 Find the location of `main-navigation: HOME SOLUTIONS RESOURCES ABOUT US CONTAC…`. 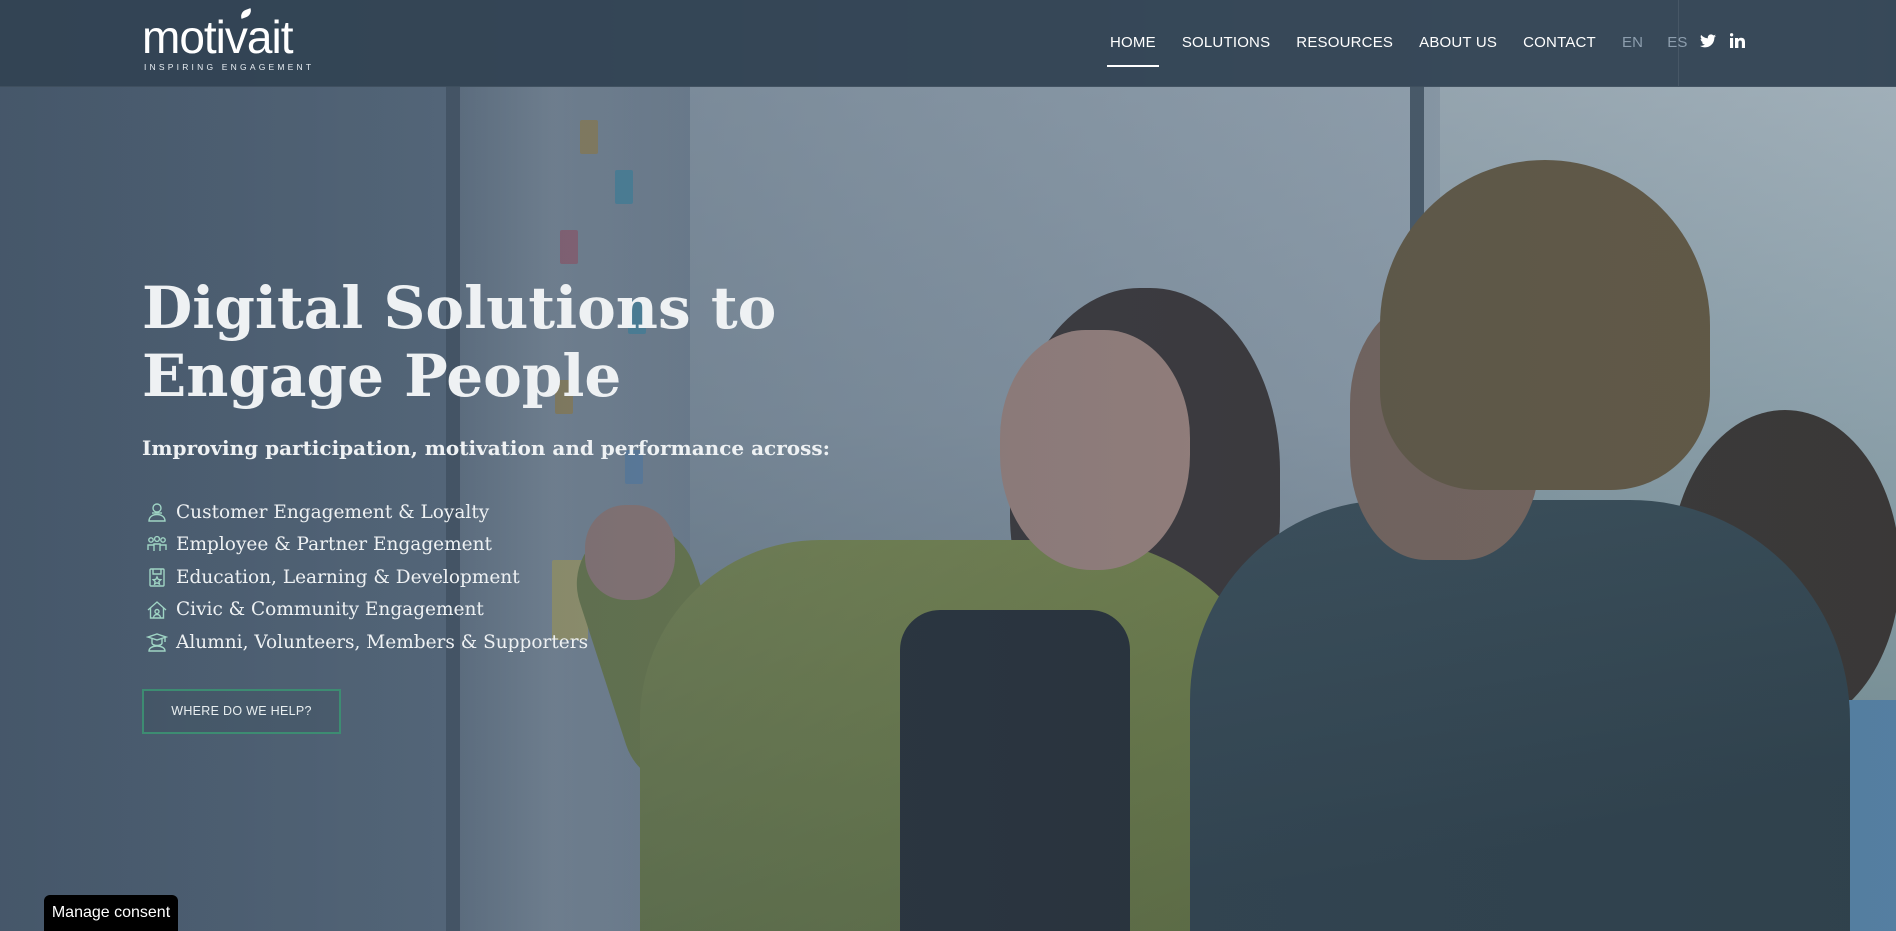

main-navigation: HOME SOLUTIONS RESOURCES ABOUT US CONTAC… is located at coordinates (1409, 43).